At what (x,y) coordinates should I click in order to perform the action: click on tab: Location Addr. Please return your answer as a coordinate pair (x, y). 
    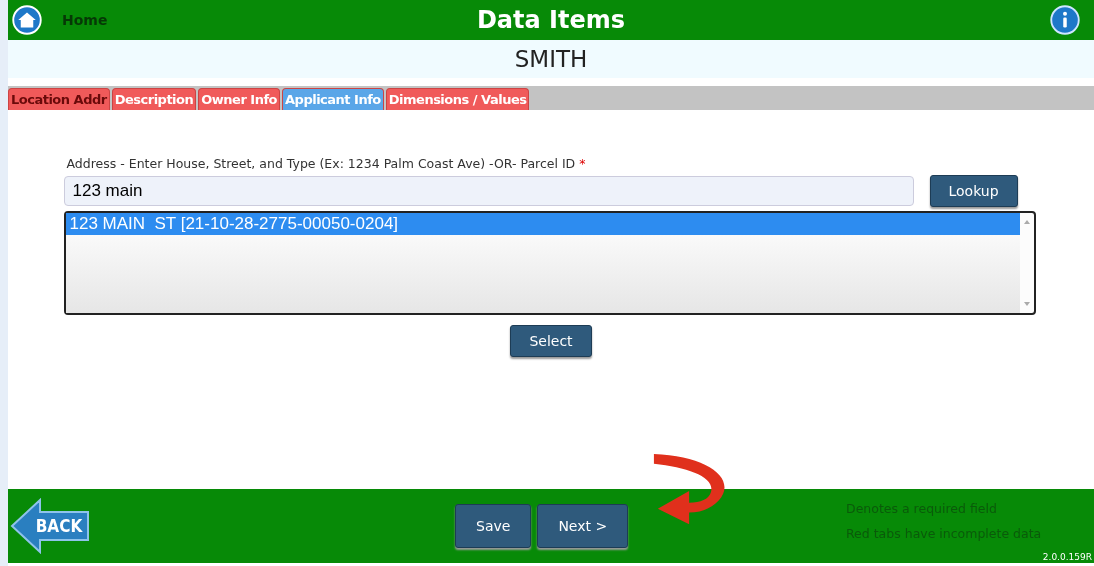
    Looking at the image, I should click on (59, 99).